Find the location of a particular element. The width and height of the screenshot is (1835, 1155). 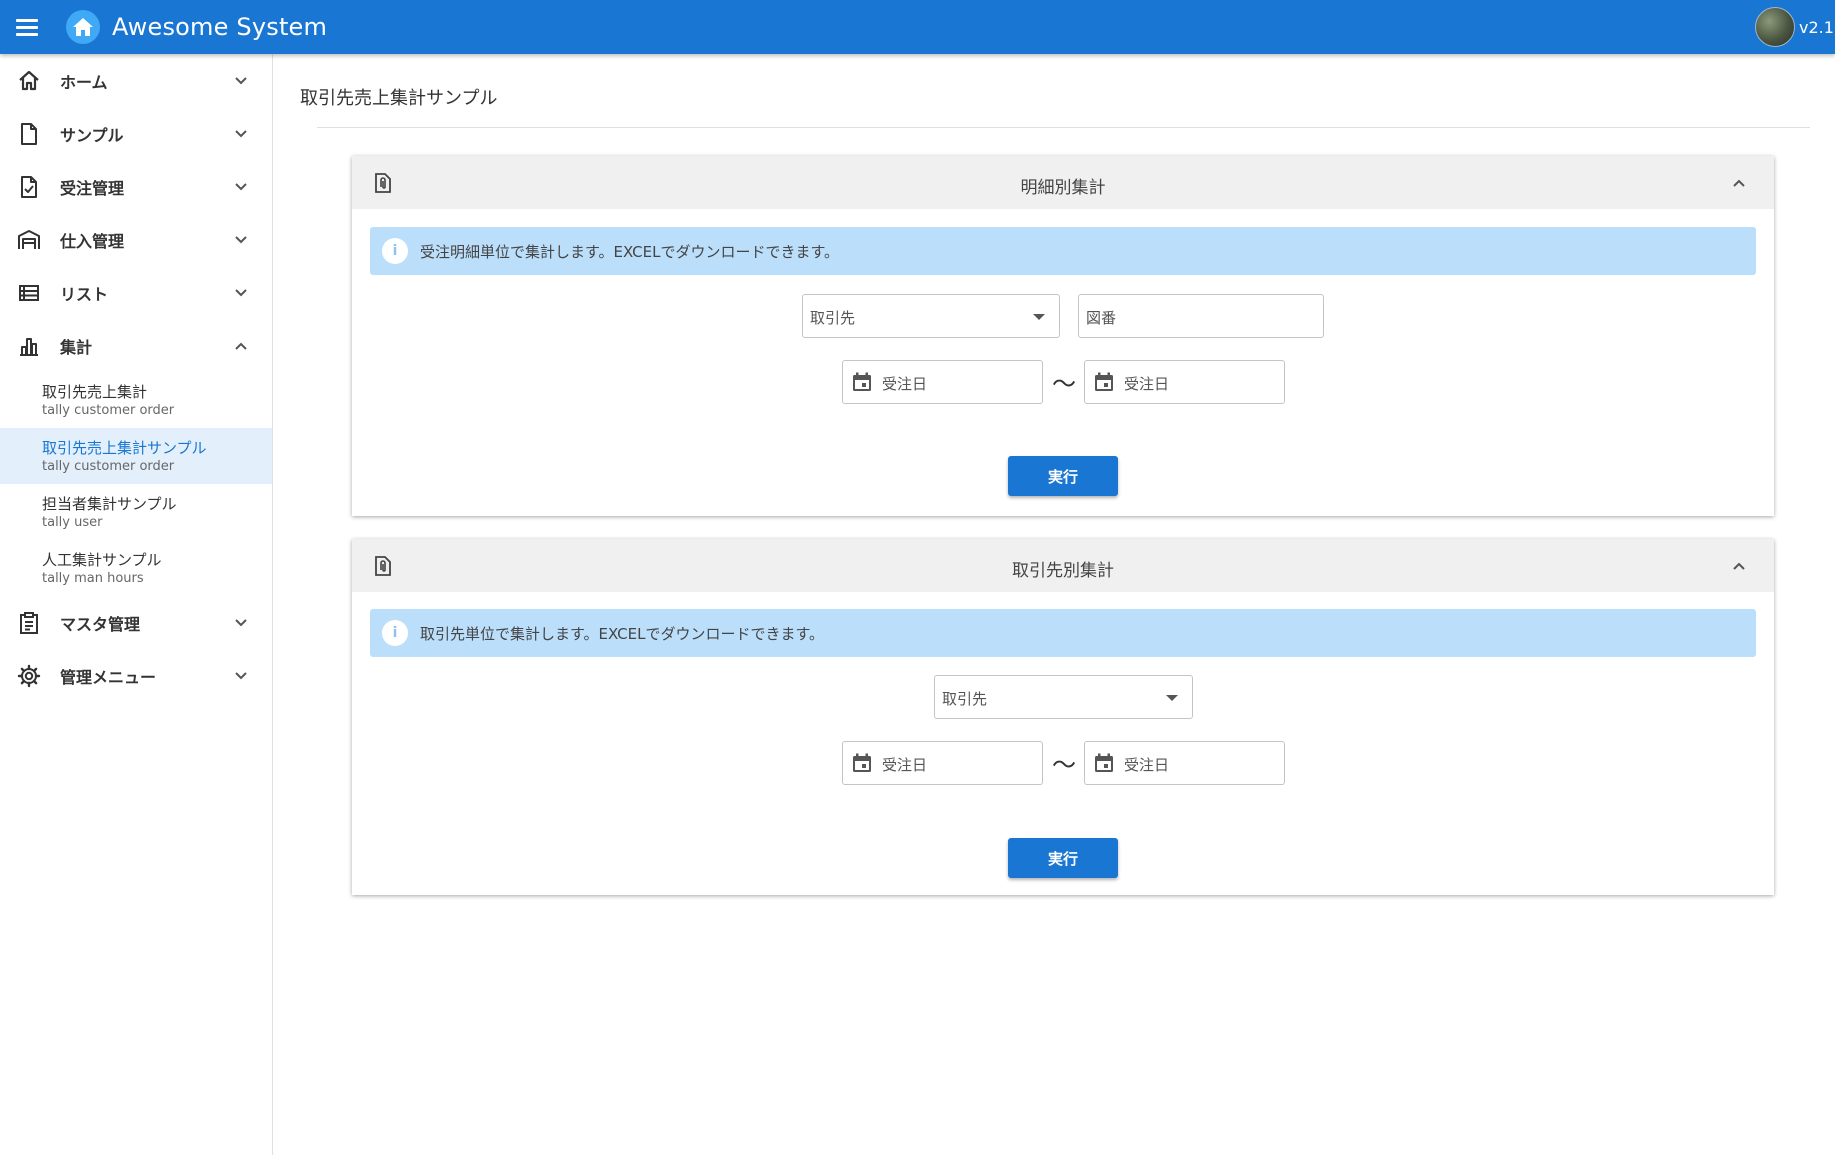

clipboard-icon is located at coordinates (29, 623).